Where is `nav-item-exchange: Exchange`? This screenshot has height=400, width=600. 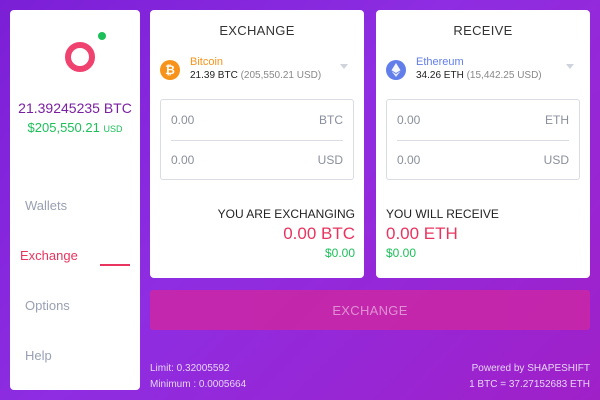 nav-item-exchange: Exchange is located at coordinates (49, 255).